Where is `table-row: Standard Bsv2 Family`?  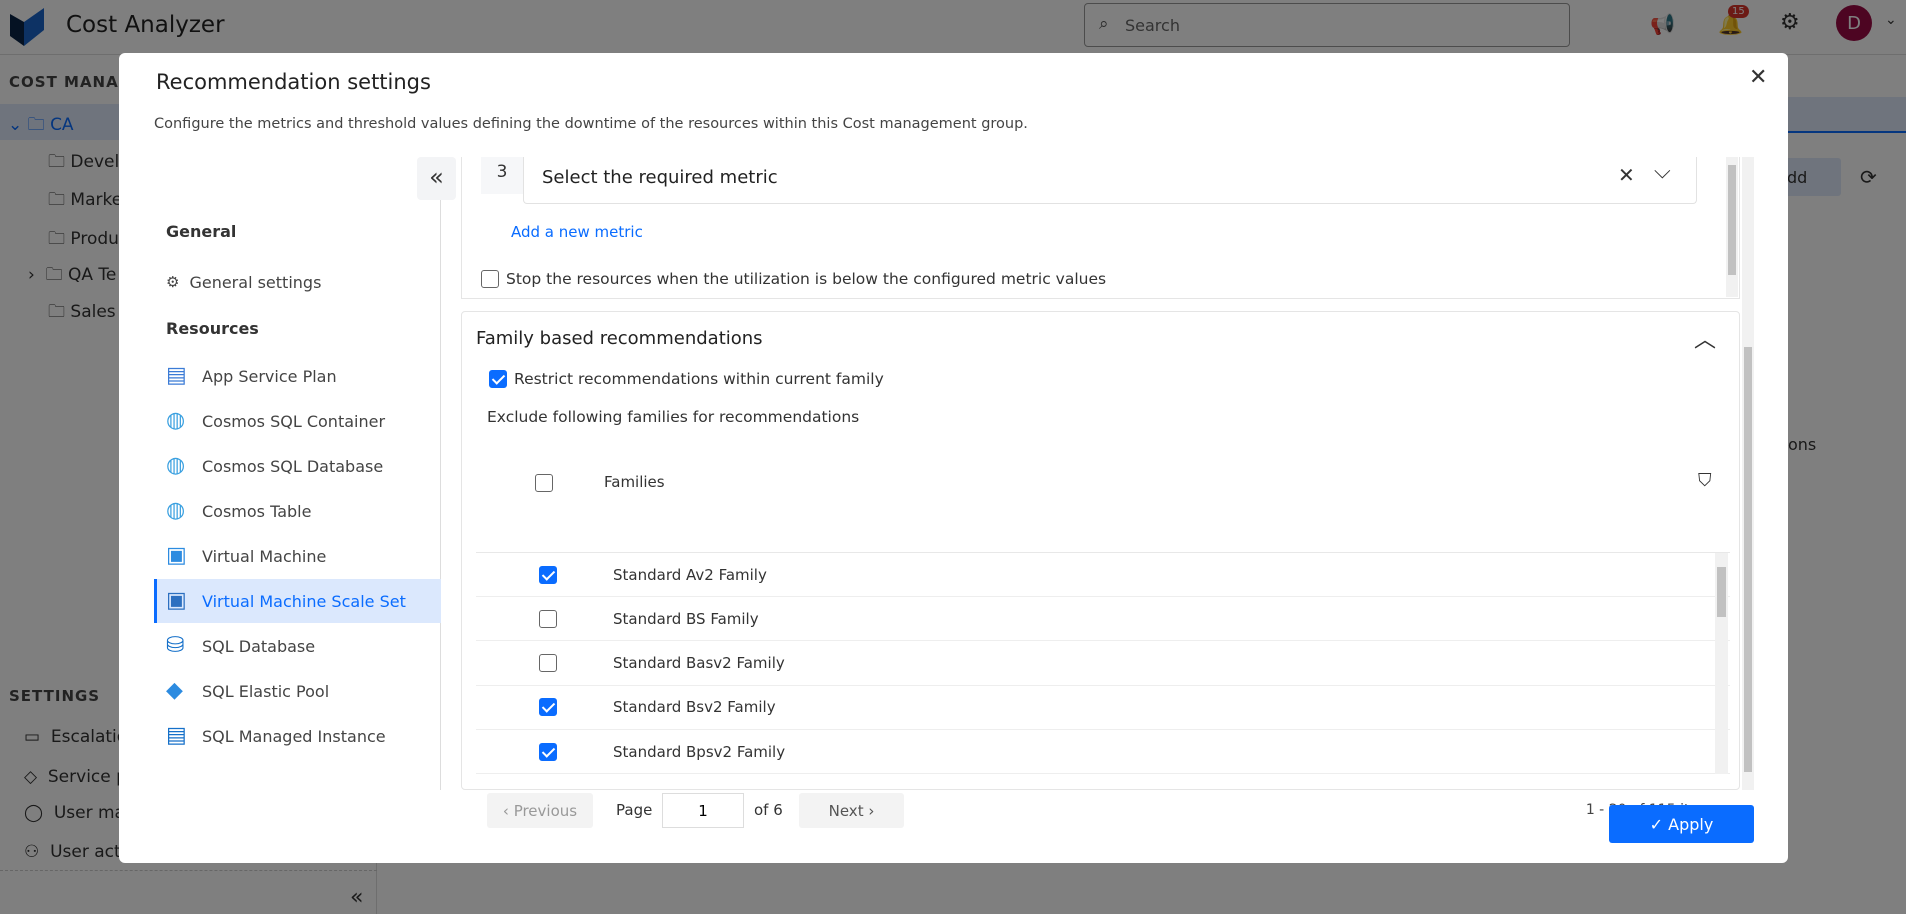 table-row: Standard Bsv2 Family is located at coordinates (1103, 708).